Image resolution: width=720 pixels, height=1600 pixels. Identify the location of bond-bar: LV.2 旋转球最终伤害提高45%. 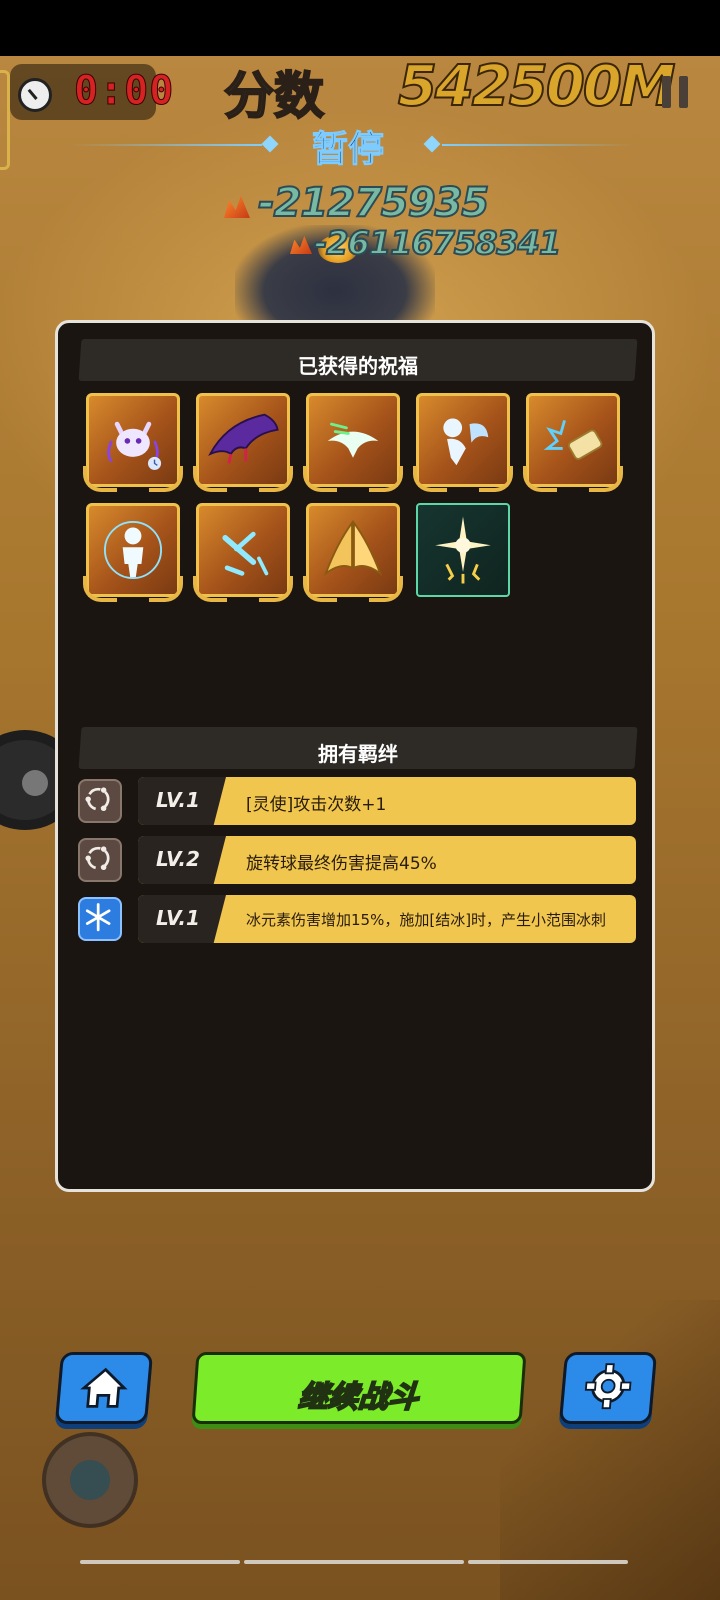
(387, 860).